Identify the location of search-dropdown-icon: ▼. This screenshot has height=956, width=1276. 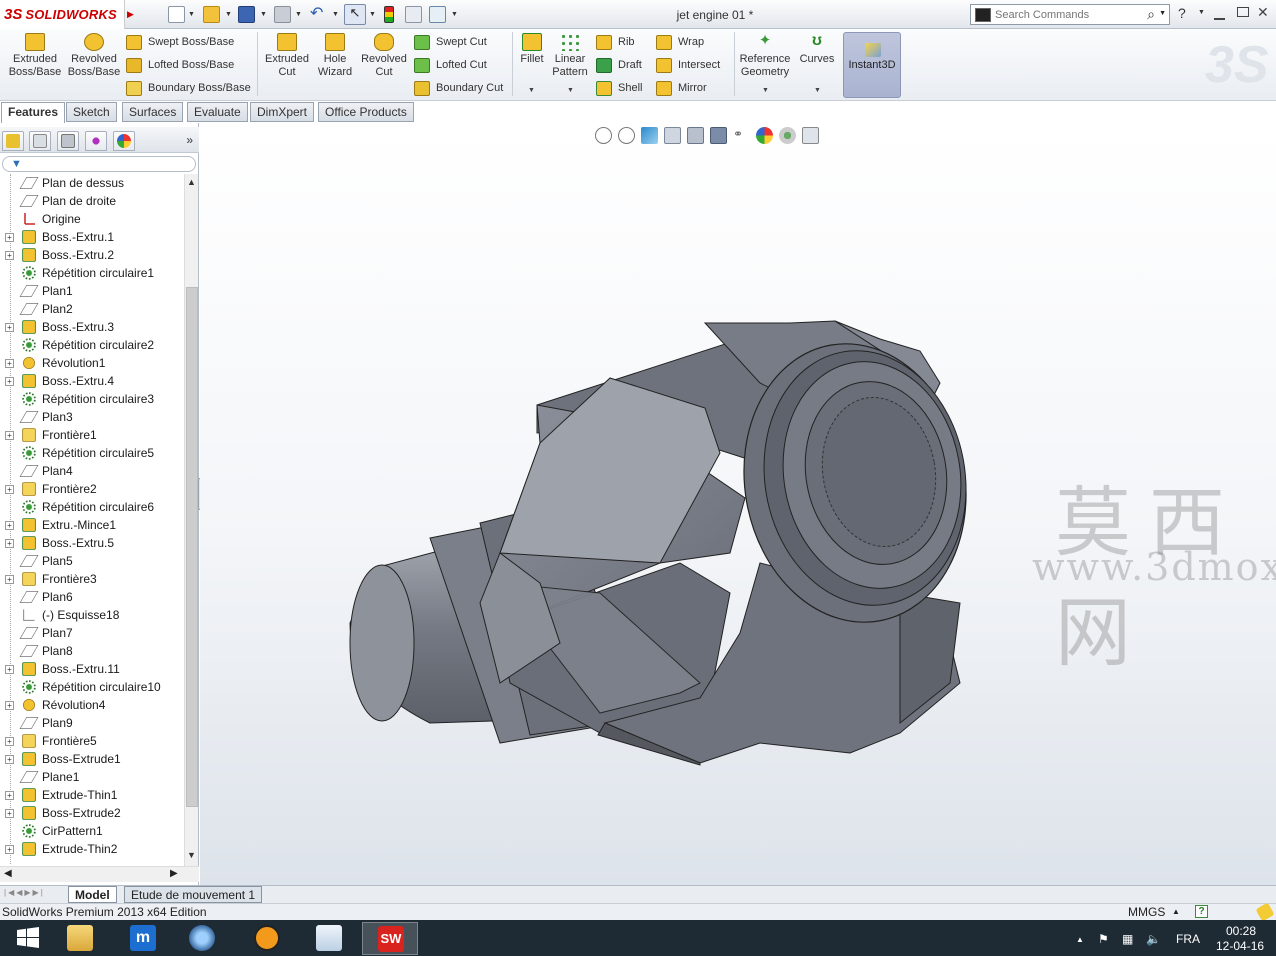
(1162, 13).